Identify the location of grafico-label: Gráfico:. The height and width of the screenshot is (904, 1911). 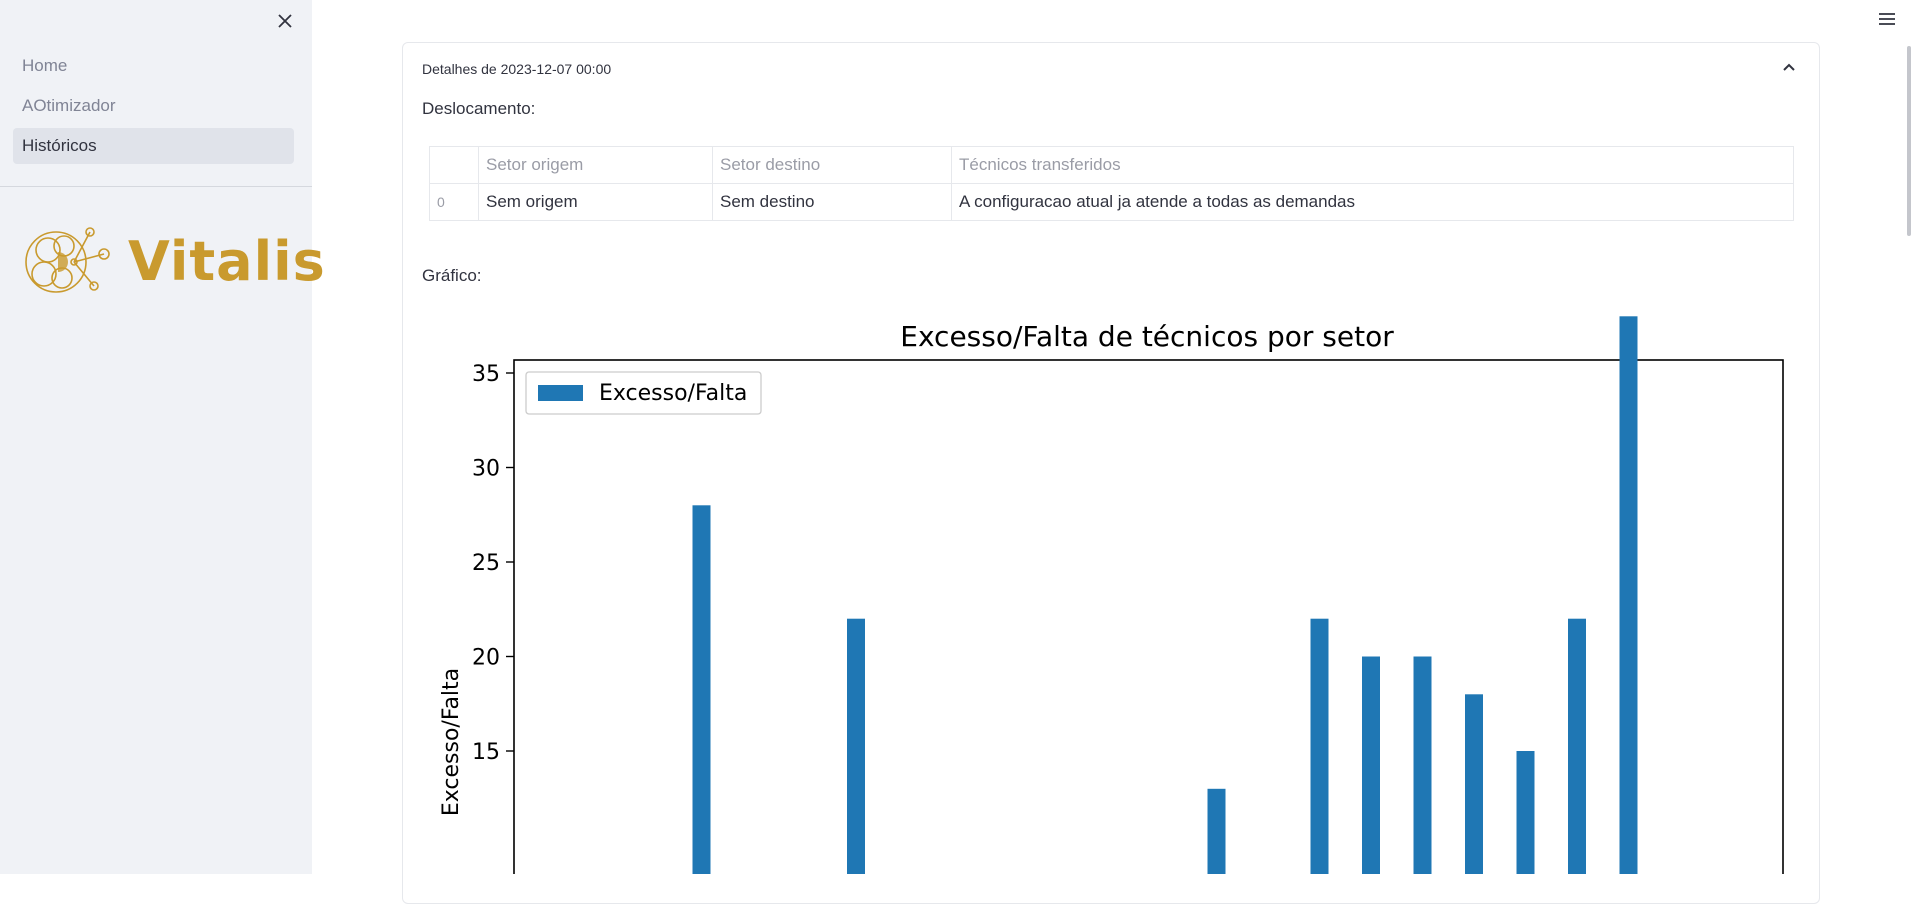
(452, 275).